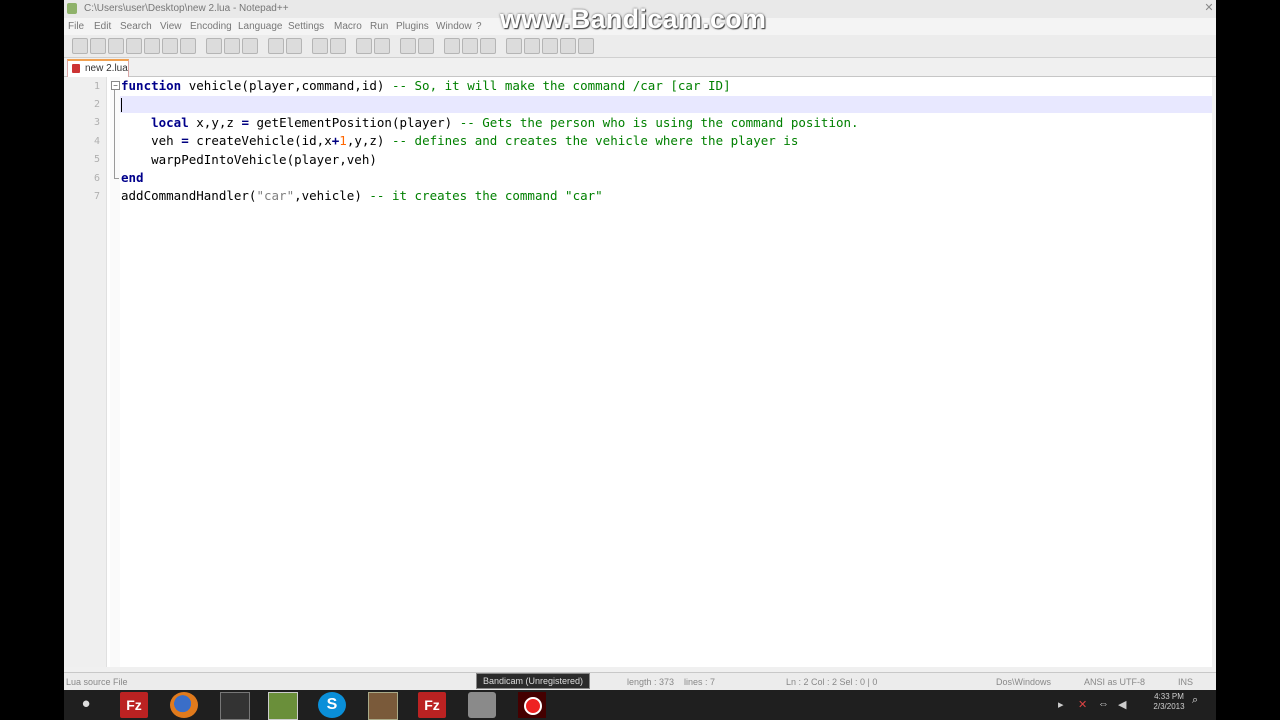  Describe the element at coordinates (379, 26) in the screenshot. I see `menu-run: Run` at that location.